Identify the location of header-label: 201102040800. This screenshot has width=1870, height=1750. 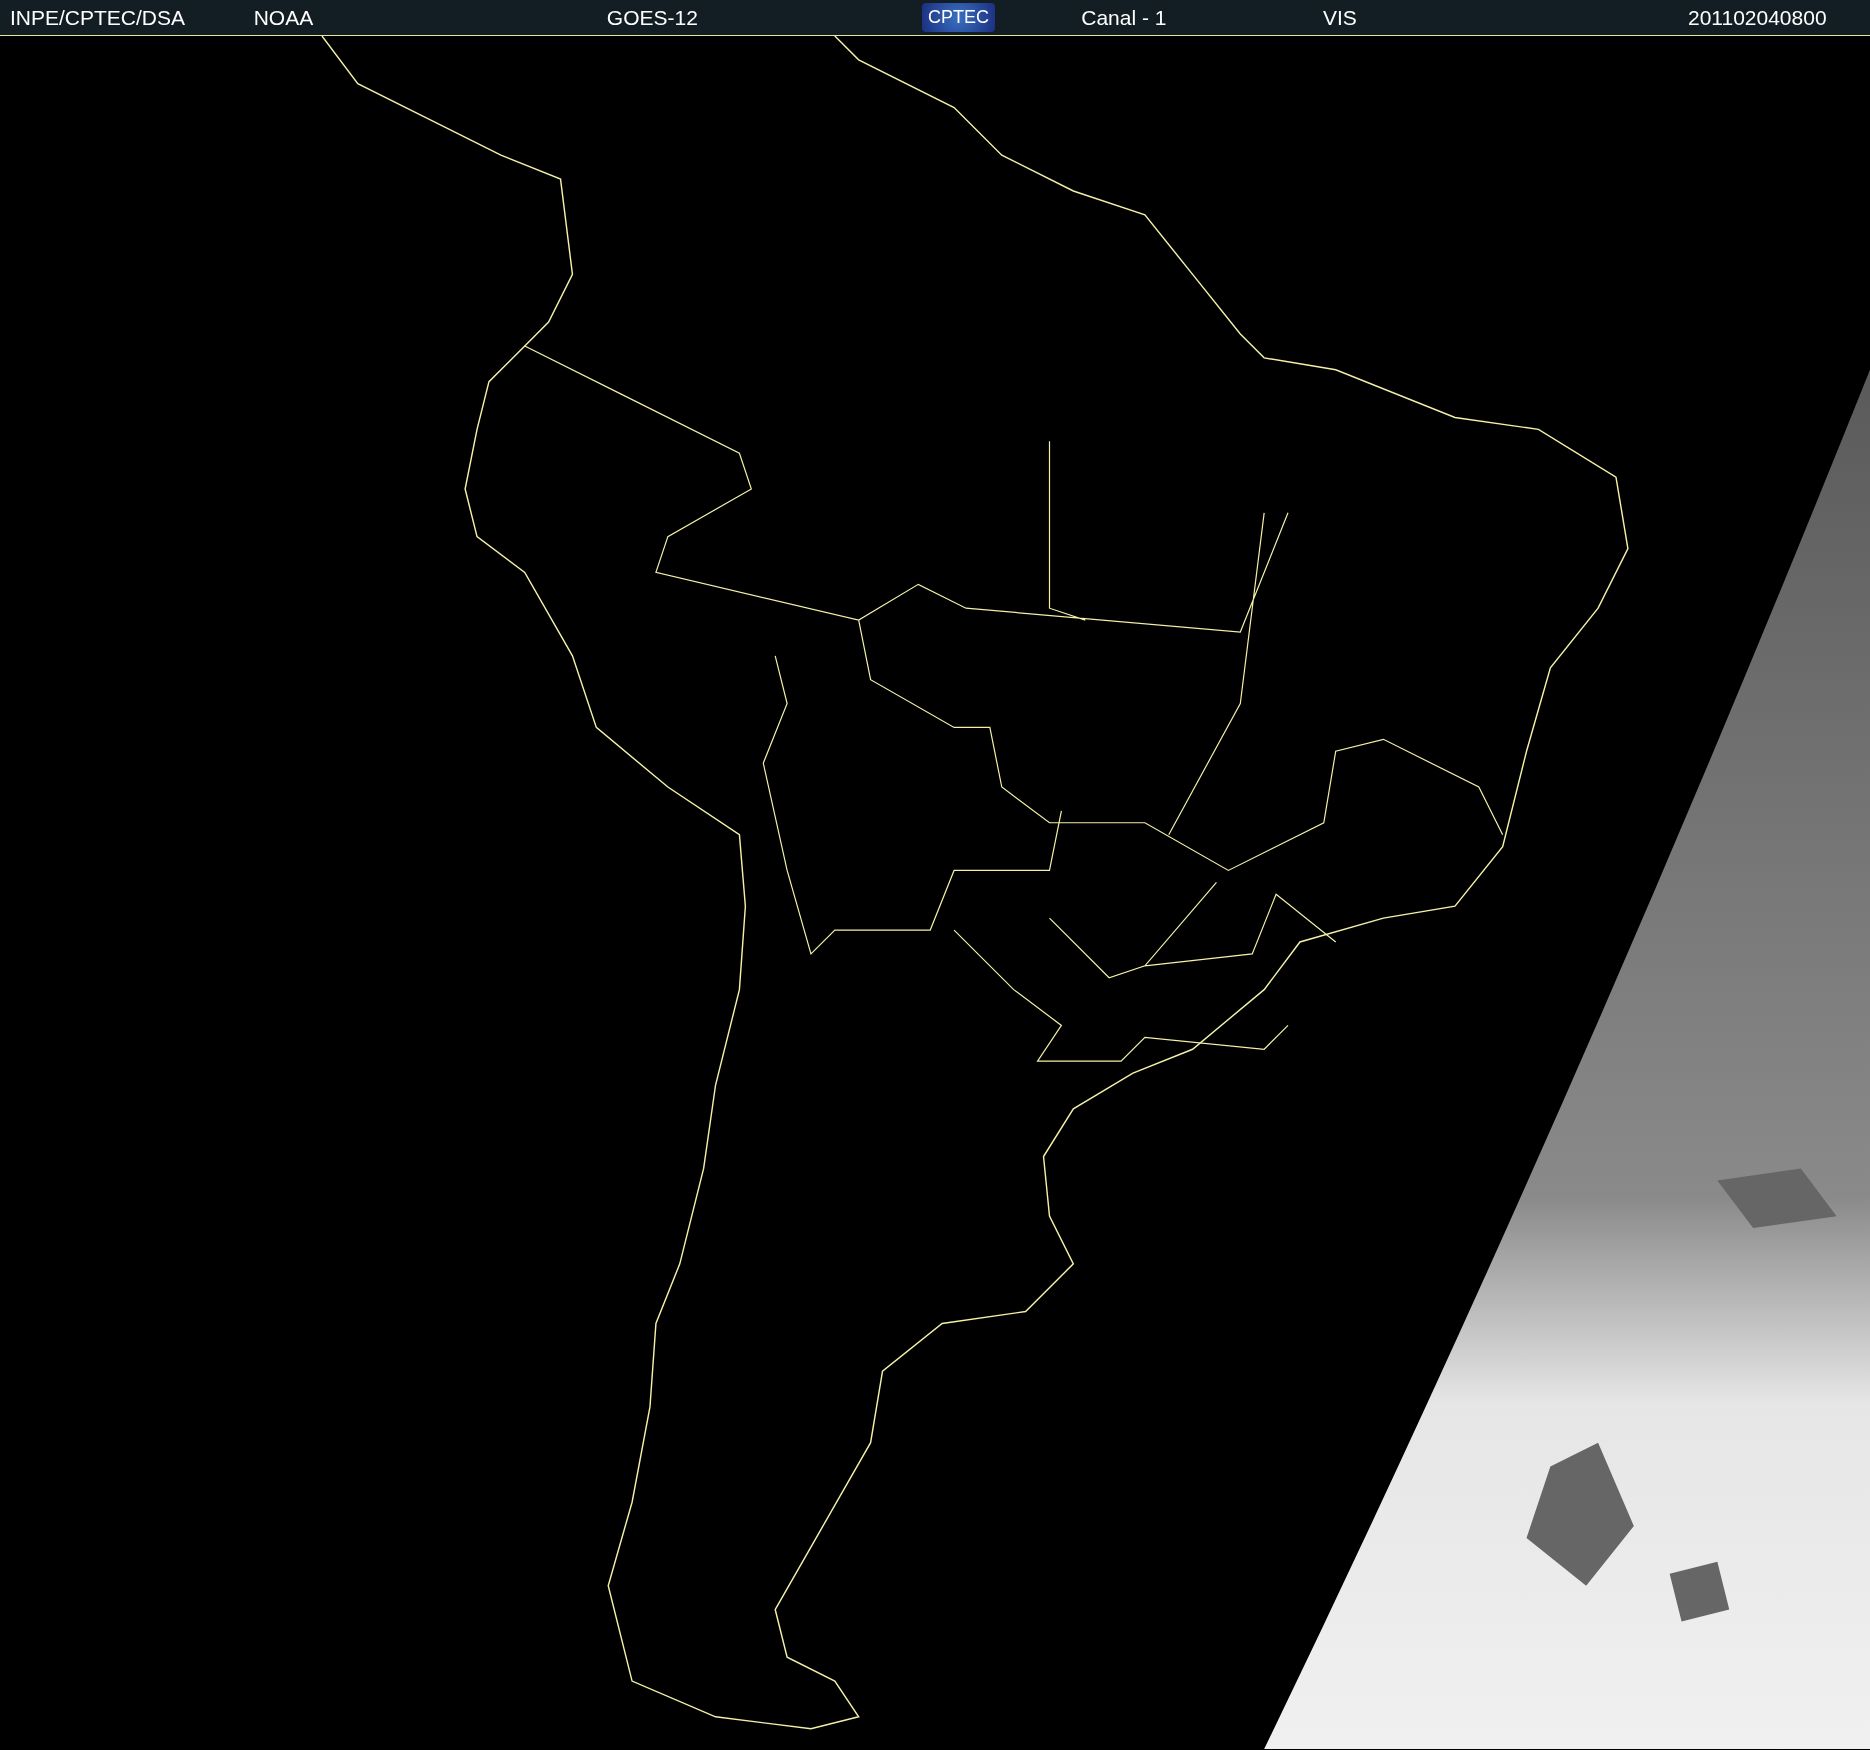
(1758, 17).